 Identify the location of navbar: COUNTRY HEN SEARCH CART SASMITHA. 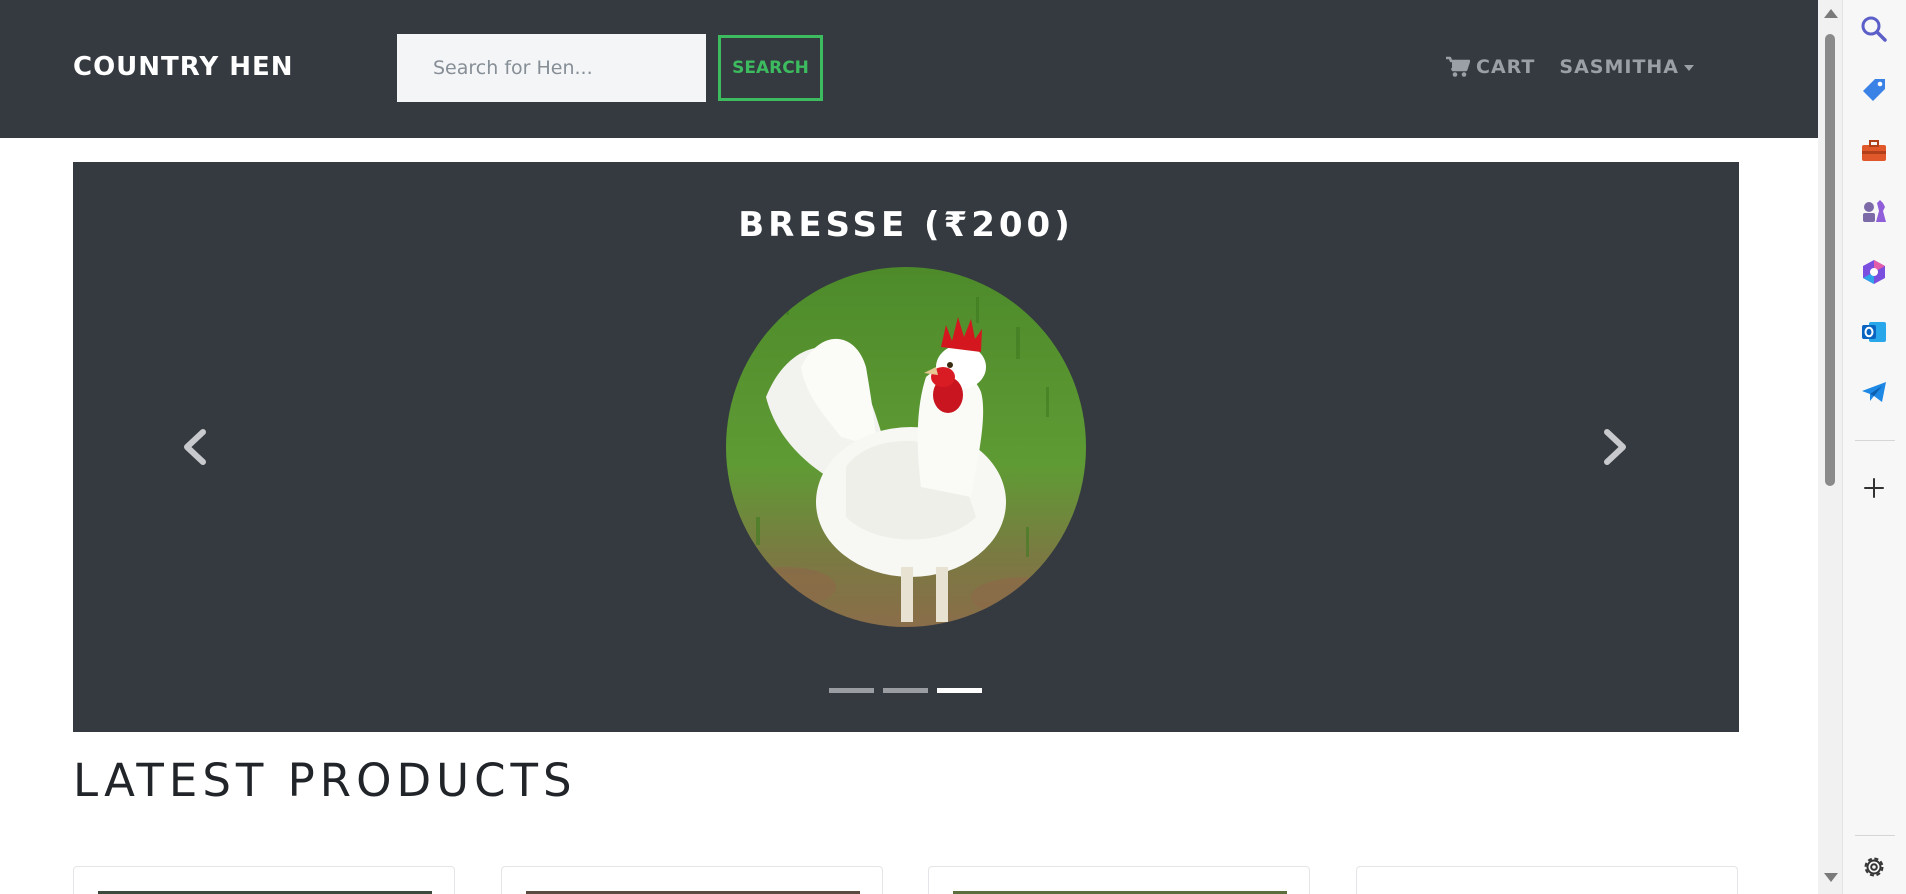
(909, 69).